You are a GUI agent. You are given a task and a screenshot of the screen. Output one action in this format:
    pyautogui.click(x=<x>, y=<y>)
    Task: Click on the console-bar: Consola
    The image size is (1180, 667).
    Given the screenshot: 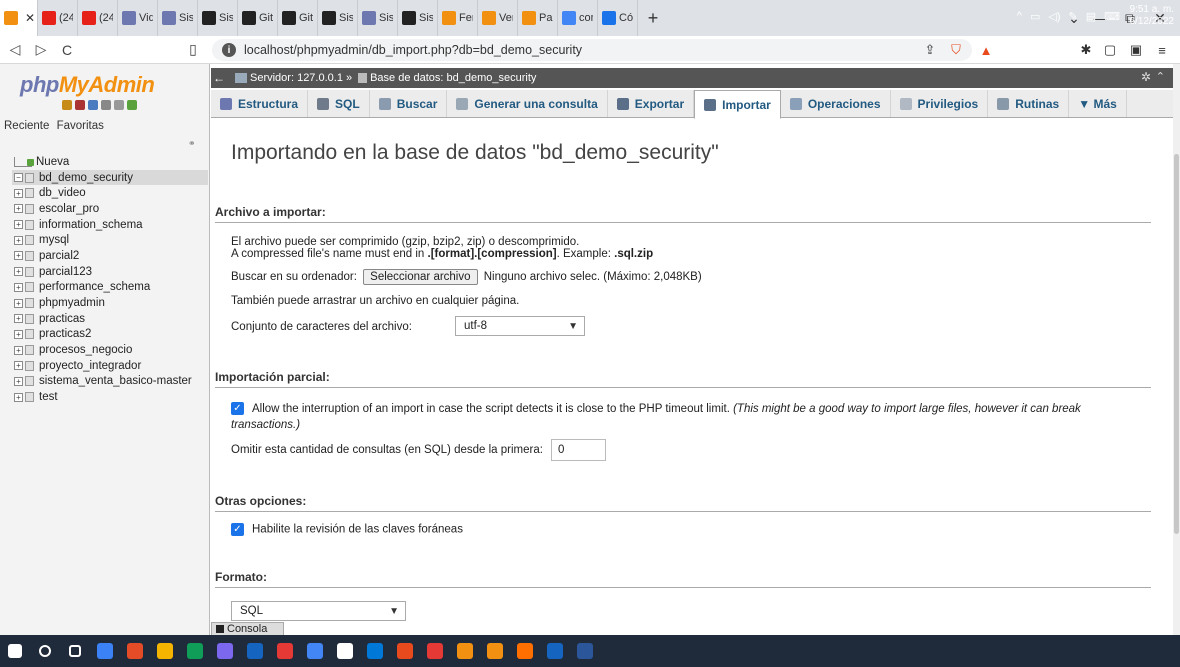 What is the action you would take?
    pyautogui.click(x=247, y=628)
    